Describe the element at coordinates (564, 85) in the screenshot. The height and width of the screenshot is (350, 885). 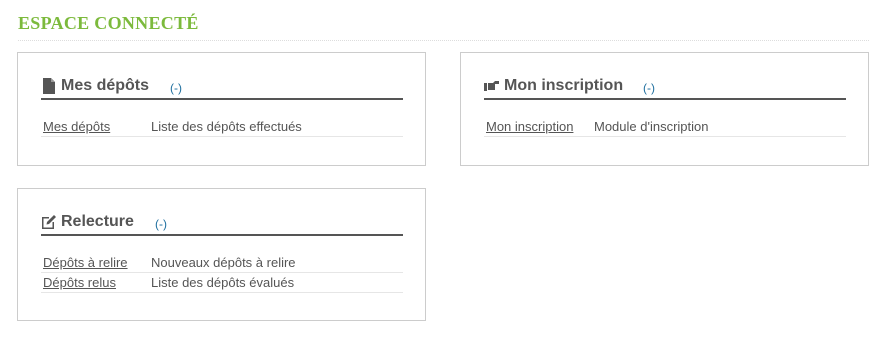
I see `panel-title: Mon inscription` at that location.